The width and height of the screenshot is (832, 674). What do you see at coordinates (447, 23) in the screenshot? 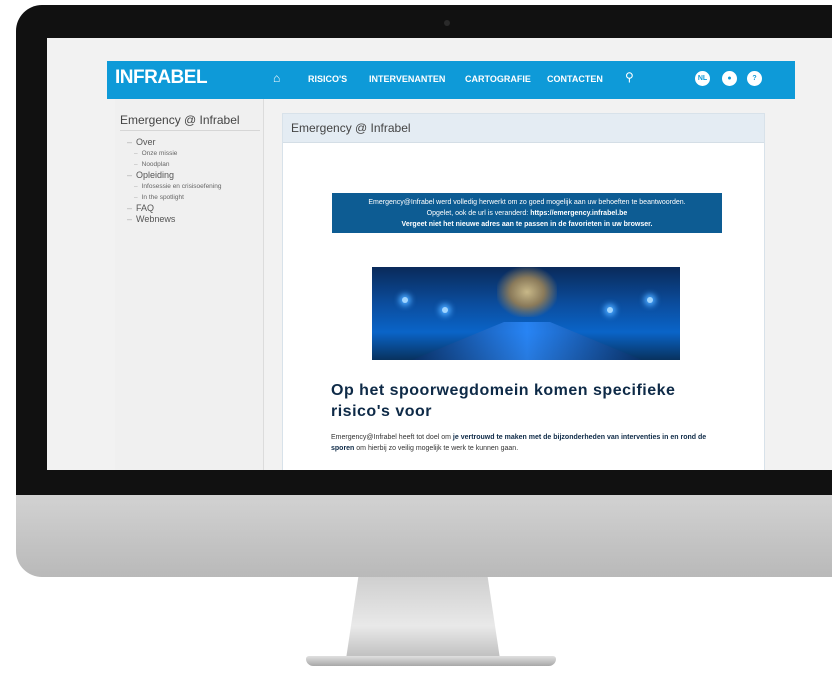
I see `camera-dot` at bounding box center [447, 23].